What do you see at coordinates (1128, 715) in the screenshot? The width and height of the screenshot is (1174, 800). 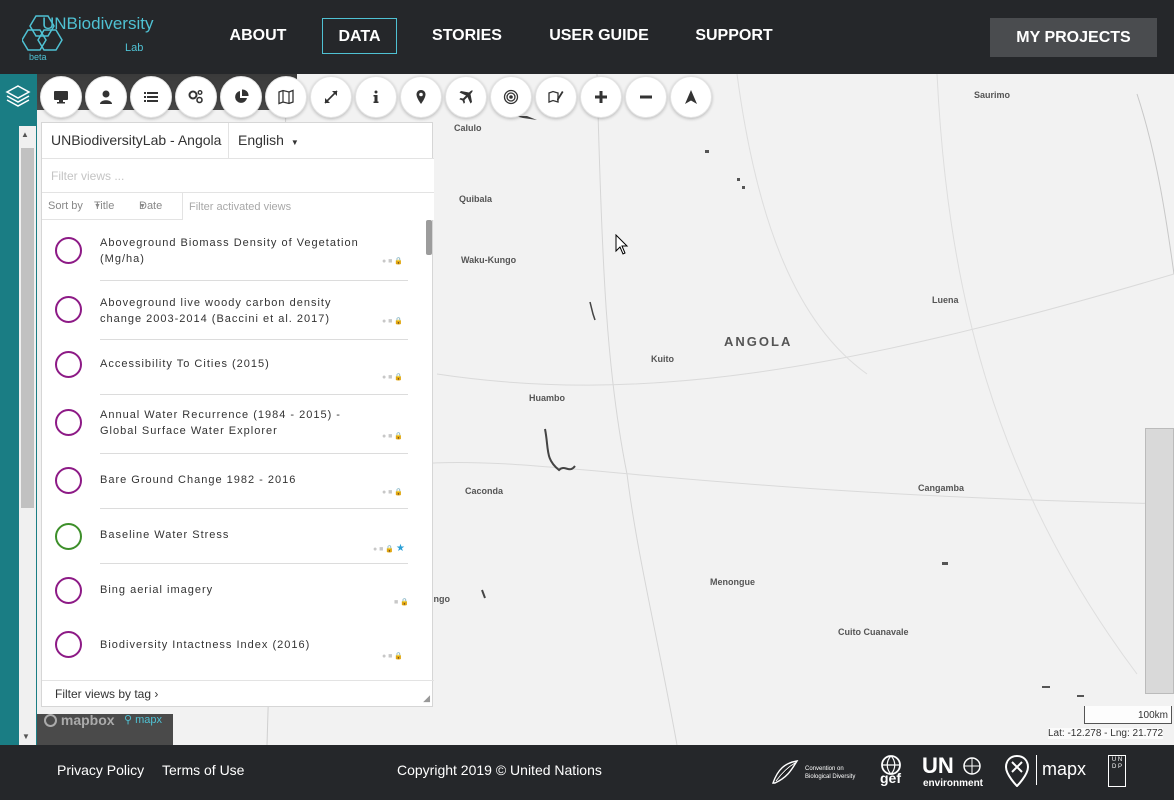 I see `map-scale: 100km` at bounding box center [1128, 715].